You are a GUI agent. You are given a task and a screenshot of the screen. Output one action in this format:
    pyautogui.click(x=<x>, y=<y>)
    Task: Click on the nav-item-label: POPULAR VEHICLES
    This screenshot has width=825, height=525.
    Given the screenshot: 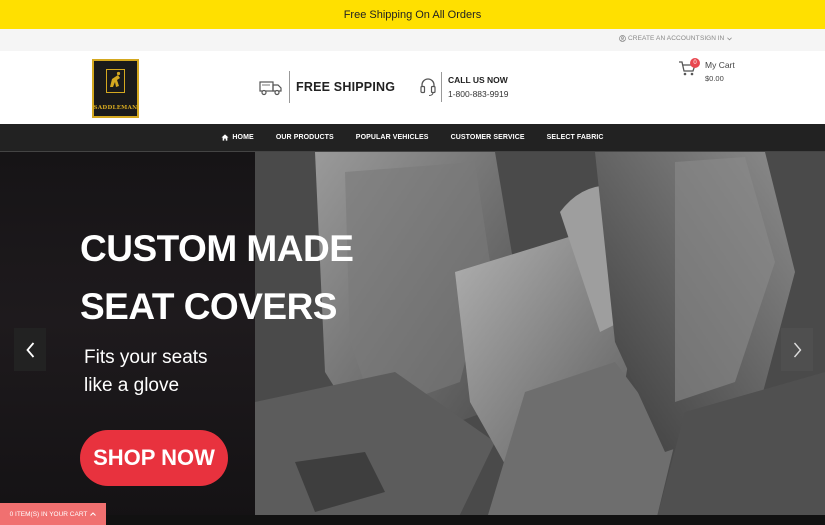 What is the action you would take?
    pyautogui.click(x=392, y=137)
    